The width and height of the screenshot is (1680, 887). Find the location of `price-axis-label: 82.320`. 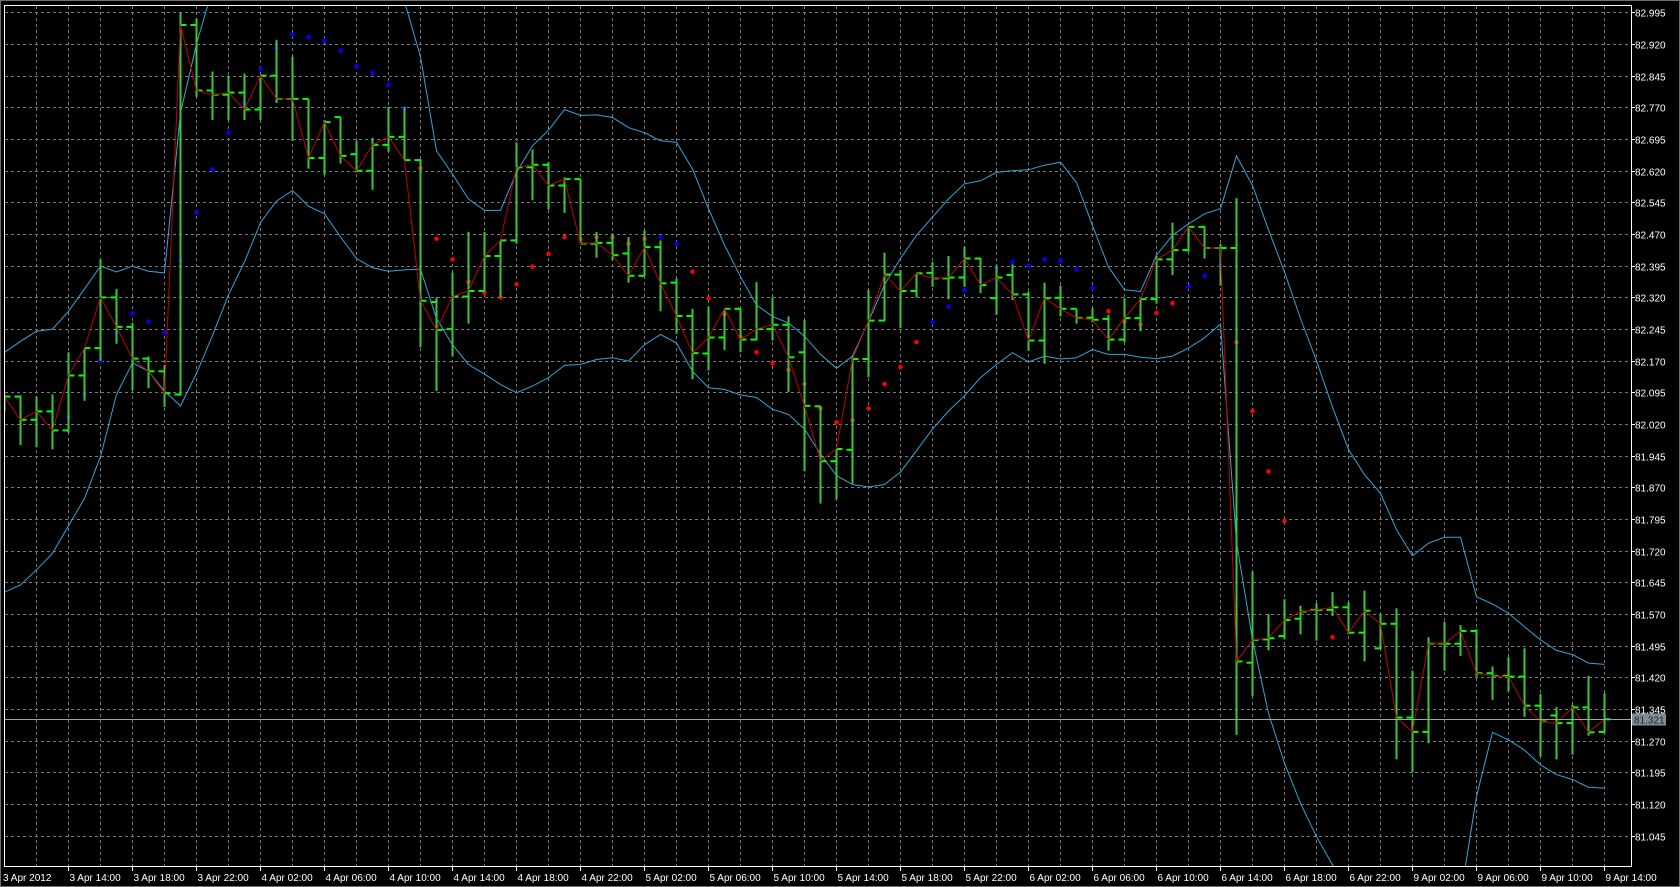

price-axis-label: 82.320 is located at coordinates (1650, 299).